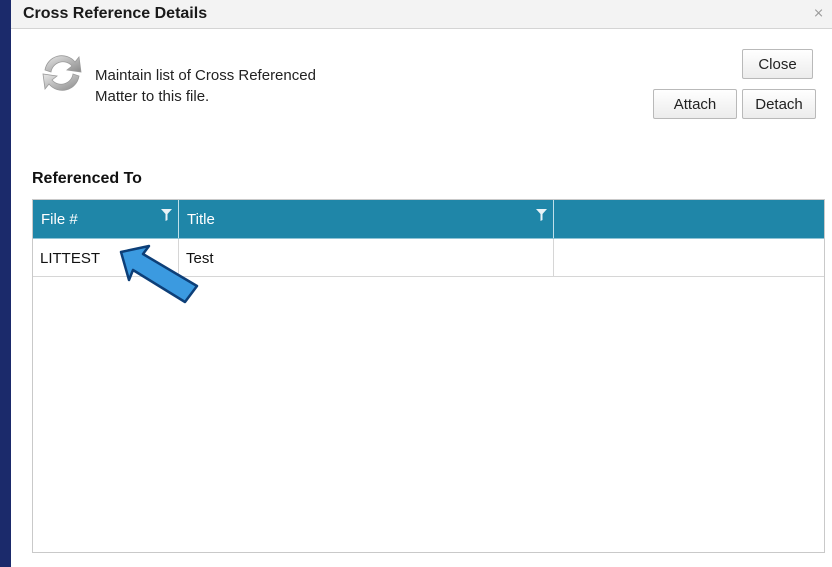  I want to click on close-icon: ⨯, so click(818, 13).